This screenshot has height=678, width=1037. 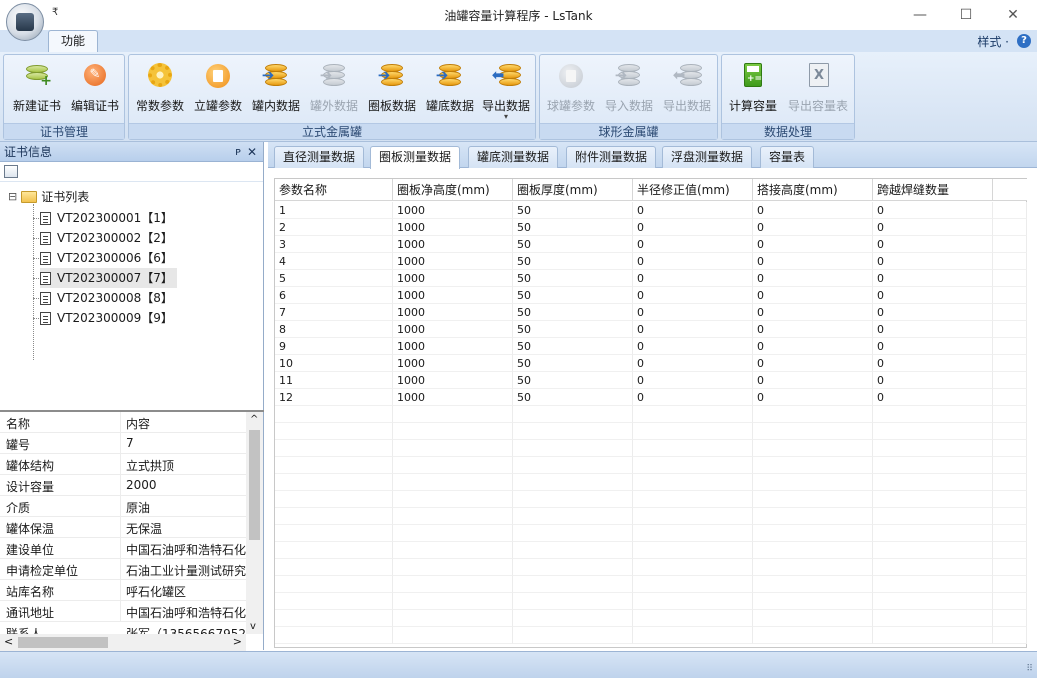 What do you see at coordinates (933, 190) in the screenshot?
I see `column-header: 跨越焊缝数量` at bounding box center [933, 190].